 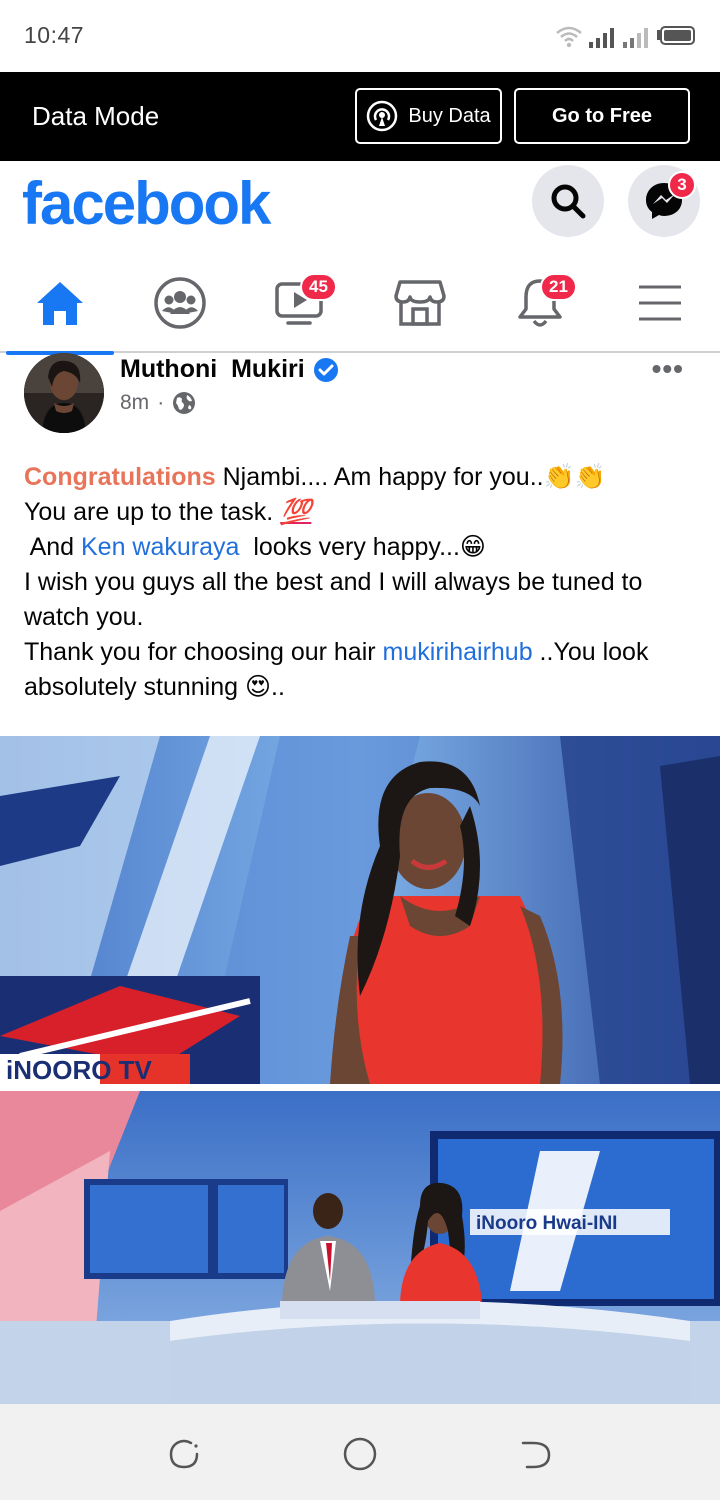 I want to click on clapping-hands-icon: 👏👏, so click(x=574, y=477).